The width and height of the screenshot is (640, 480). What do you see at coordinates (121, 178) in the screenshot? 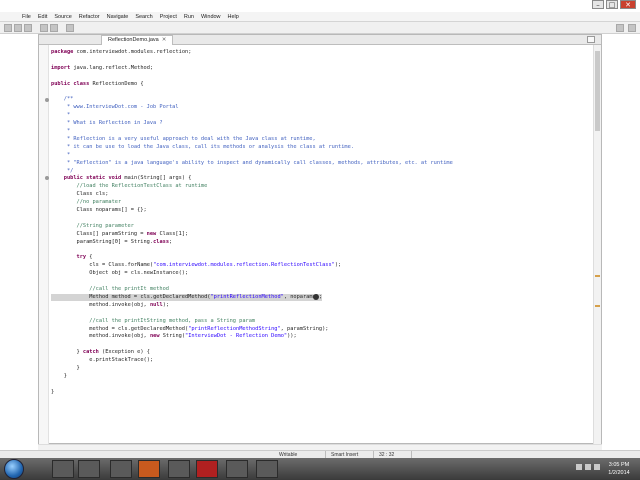
I see `code-line: public static void main(String[] args) {` at bounding box center [121, 178].